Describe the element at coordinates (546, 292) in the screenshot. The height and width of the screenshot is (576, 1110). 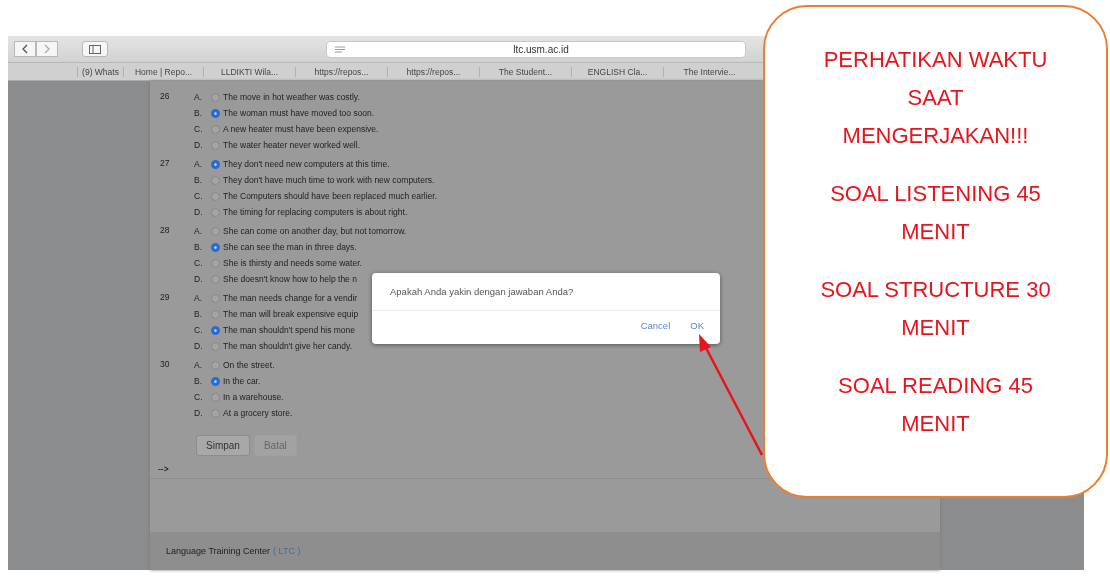
I see `dialog-message: Apakah Anda yakin dengan jawaban Anda?` at that location.